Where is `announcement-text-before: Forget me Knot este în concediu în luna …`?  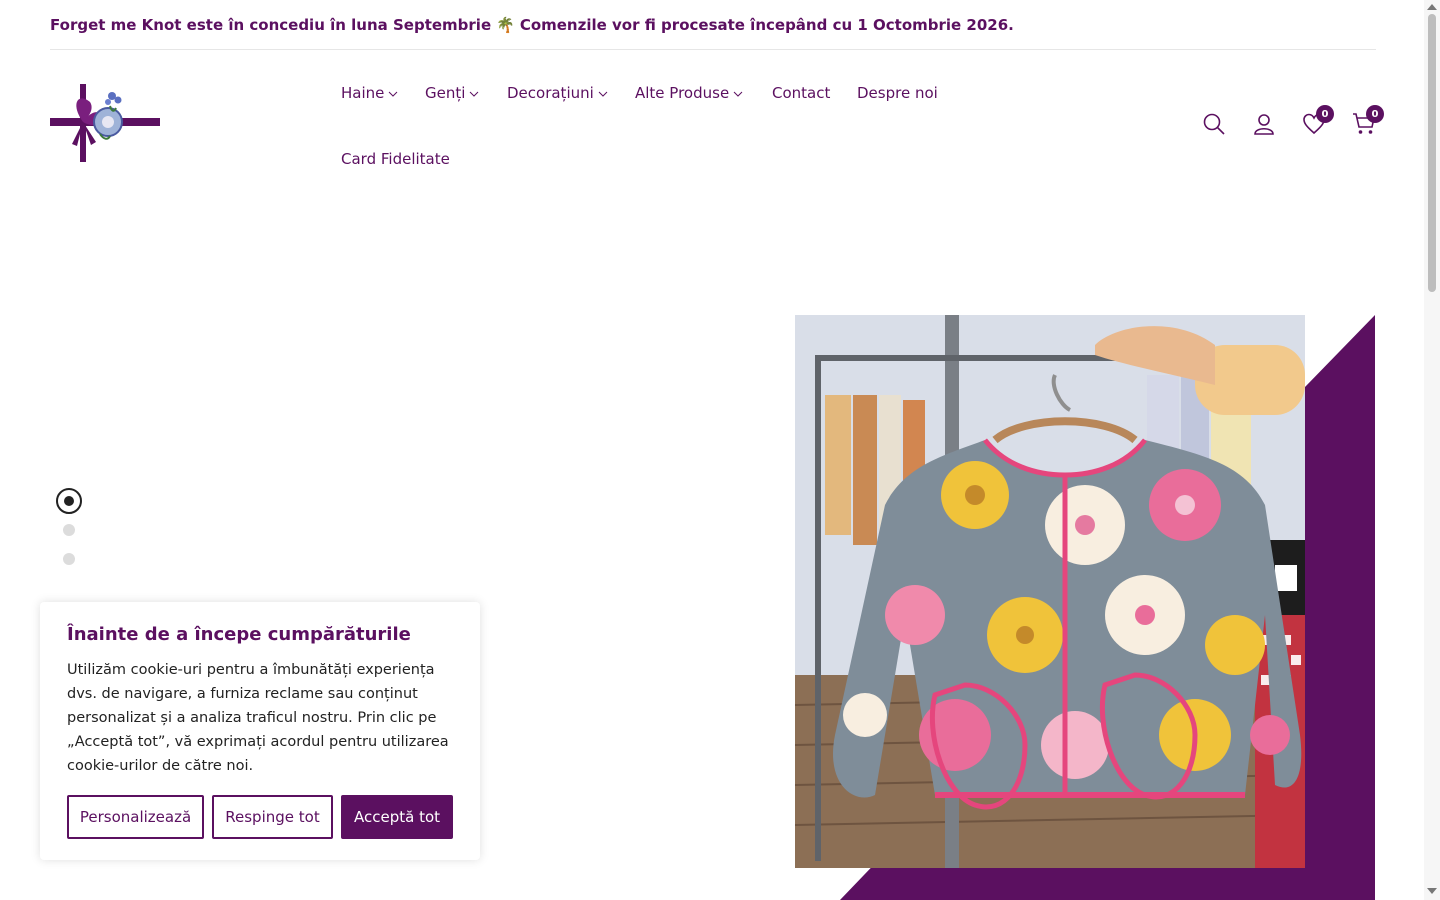
announcement-text-before: Forget me Knot este în concediu în luna … is located at coordinates (271, 24).